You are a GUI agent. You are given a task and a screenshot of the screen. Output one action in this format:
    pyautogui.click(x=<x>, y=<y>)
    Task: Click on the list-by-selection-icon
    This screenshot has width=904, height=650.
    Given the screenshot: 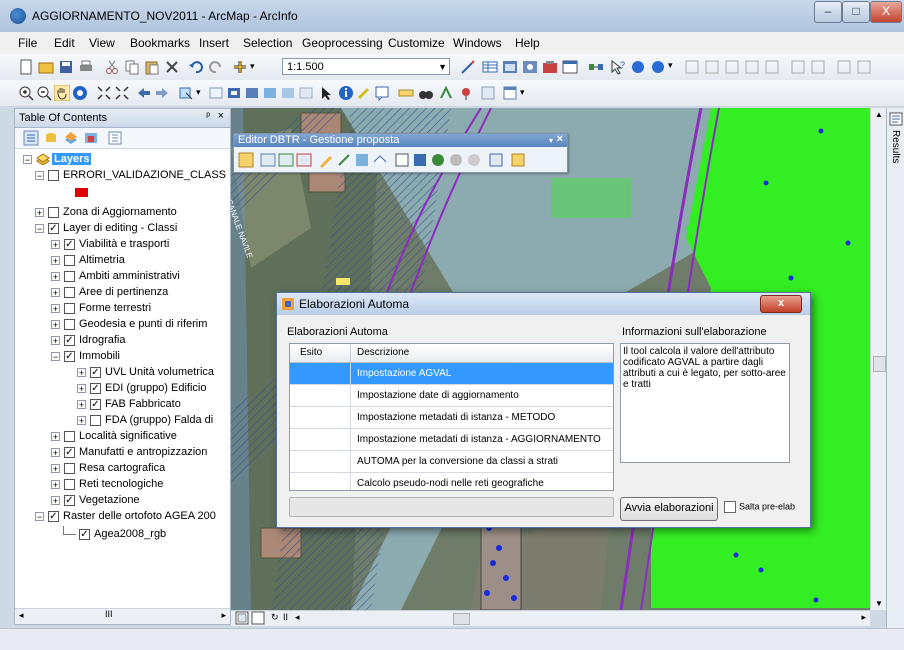 What is the action you would take?
    pyautogui.click(x=91, y=138)
    